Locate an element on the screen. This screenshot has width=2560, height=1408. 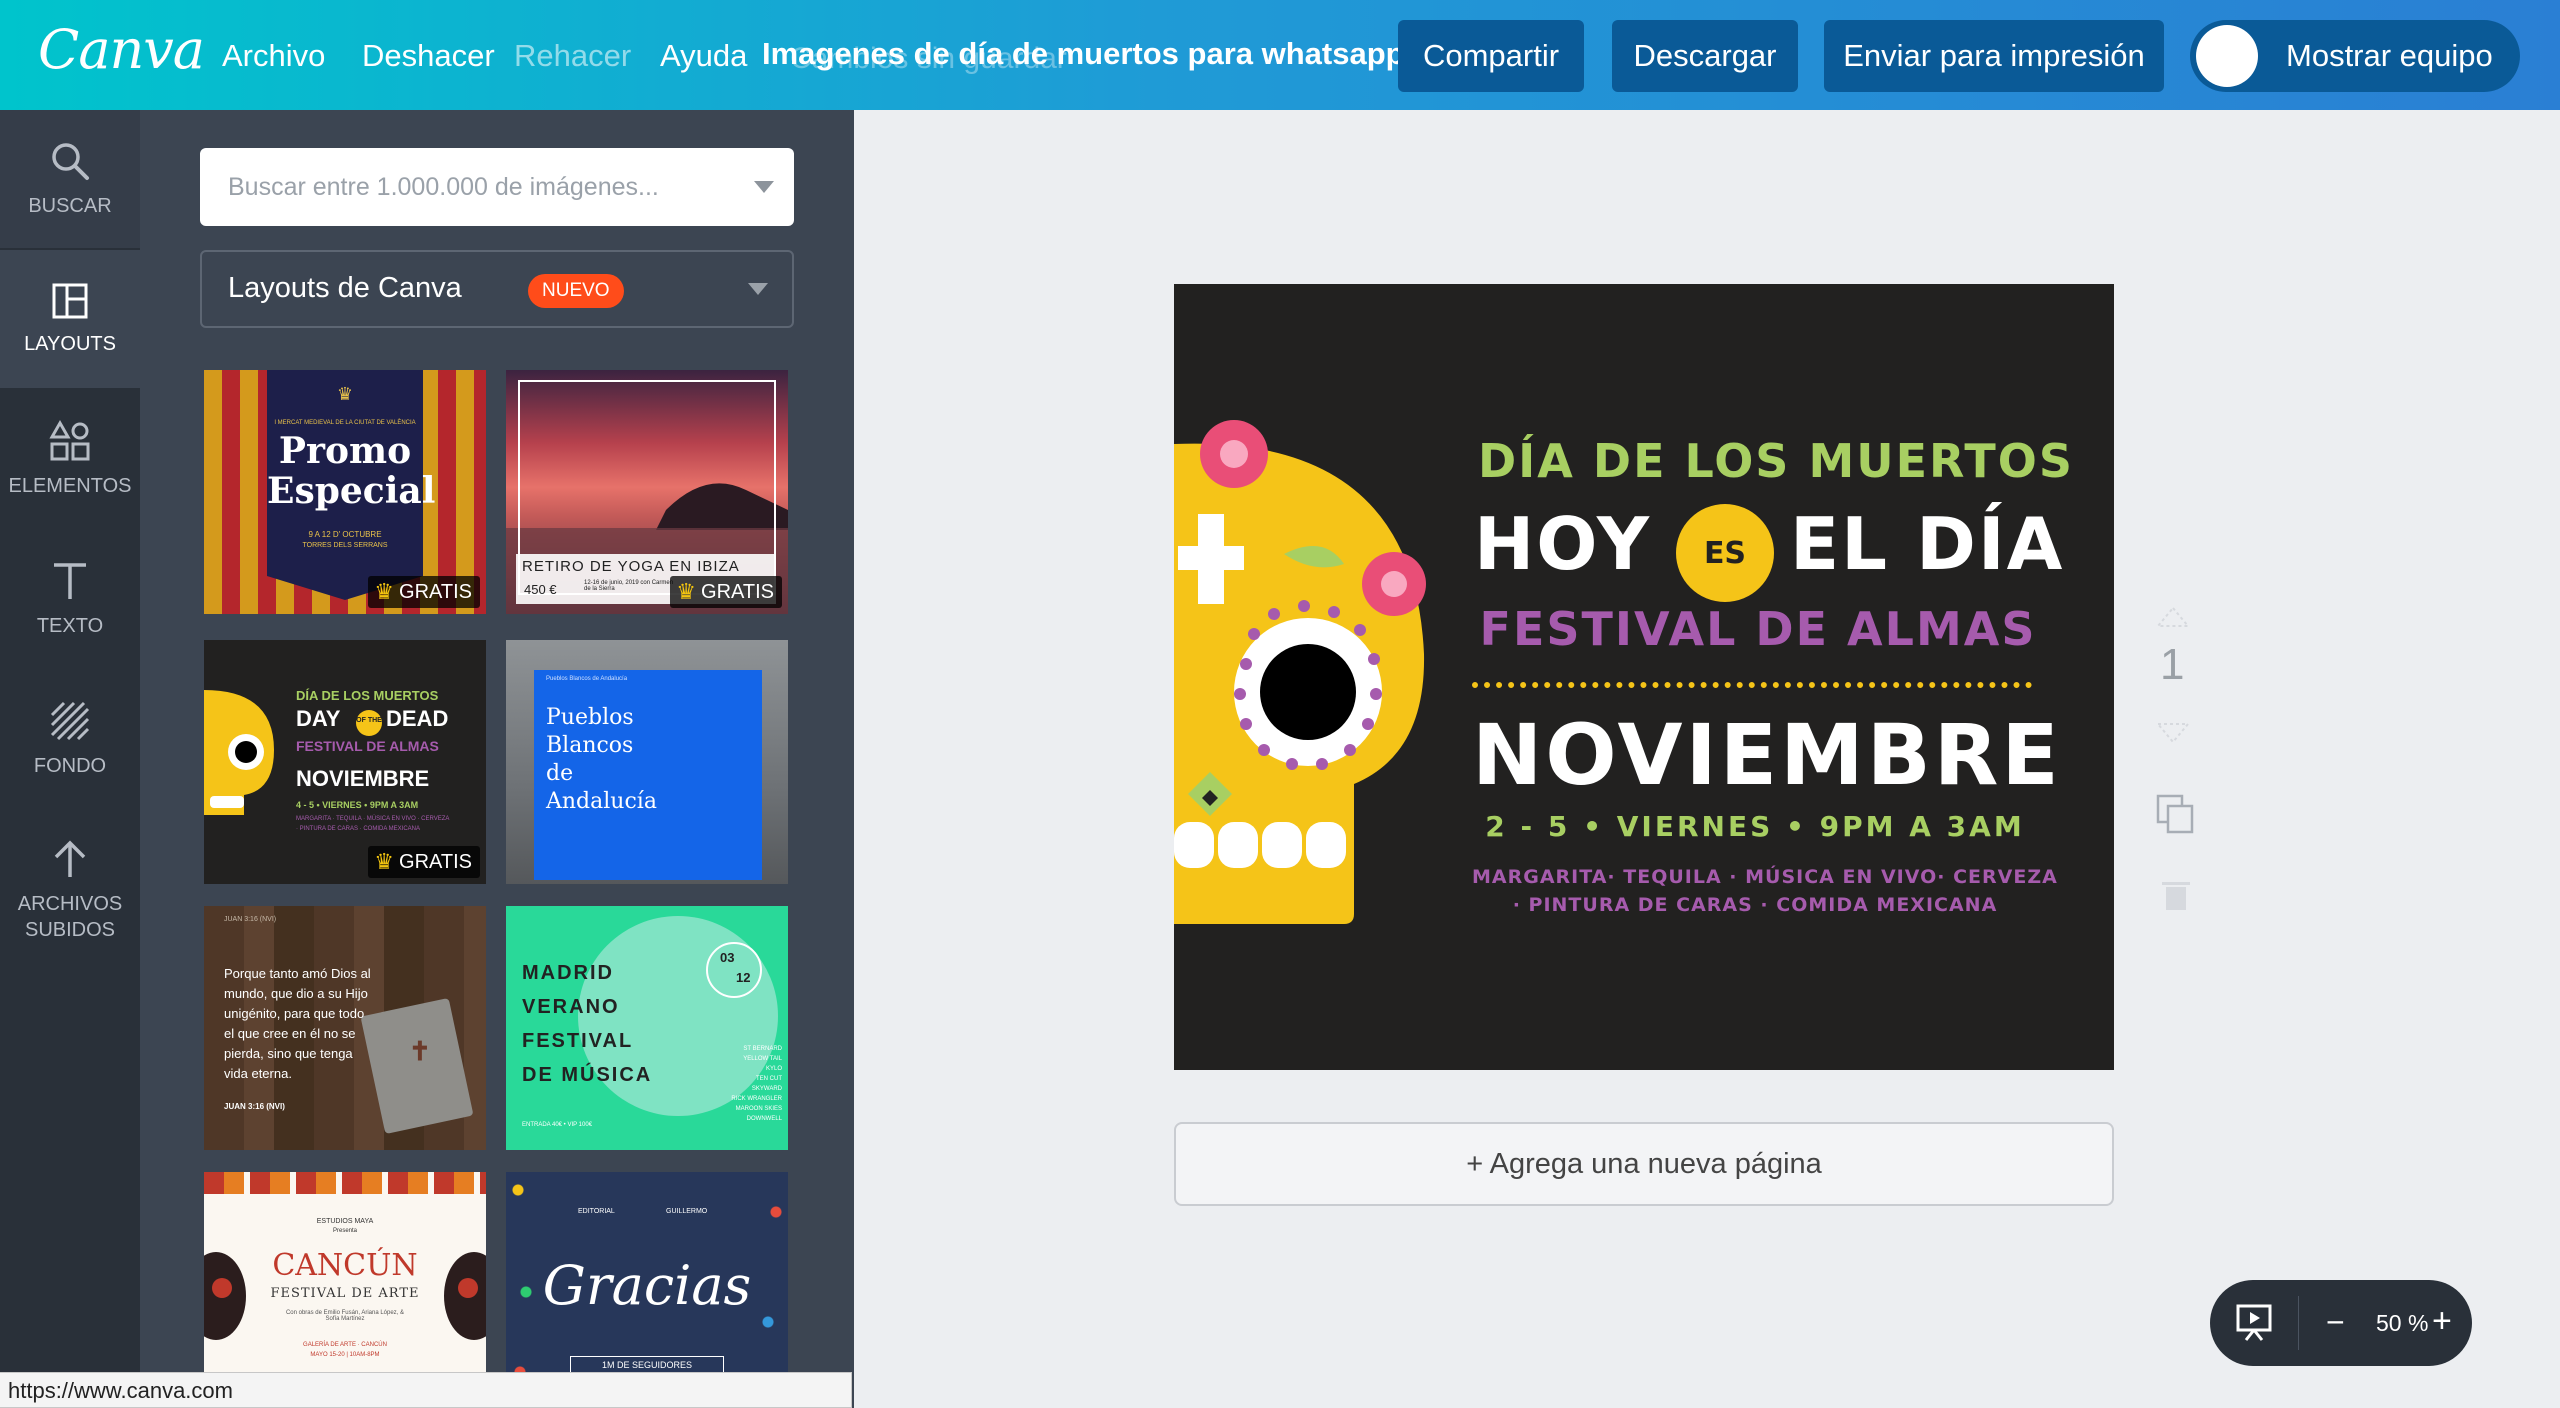
t8-top-right: GUILLERMO is located at coordinates (687, 1211).